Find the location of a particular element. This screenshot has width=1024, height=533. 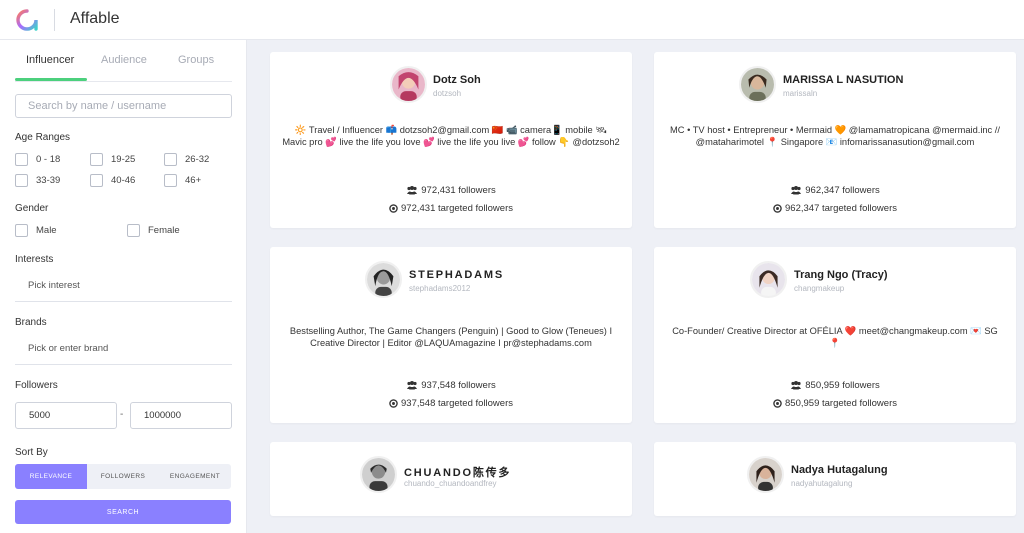

targeted-followers-count: 850,959 targeted followers is located at coordinates (835, 403).